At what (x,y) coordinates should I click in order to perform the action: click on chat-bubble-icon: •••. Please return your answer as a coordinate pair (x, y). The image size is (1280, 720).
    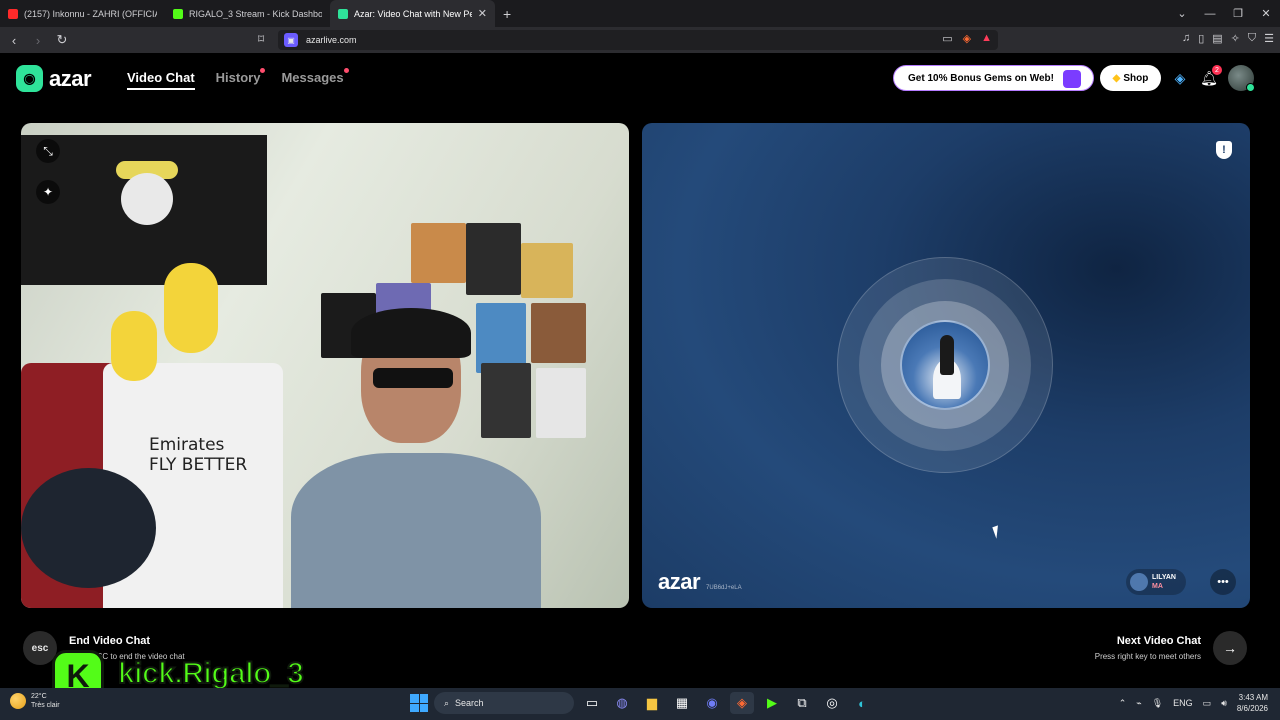
    Looking at the image, I should click on (1223, 582).